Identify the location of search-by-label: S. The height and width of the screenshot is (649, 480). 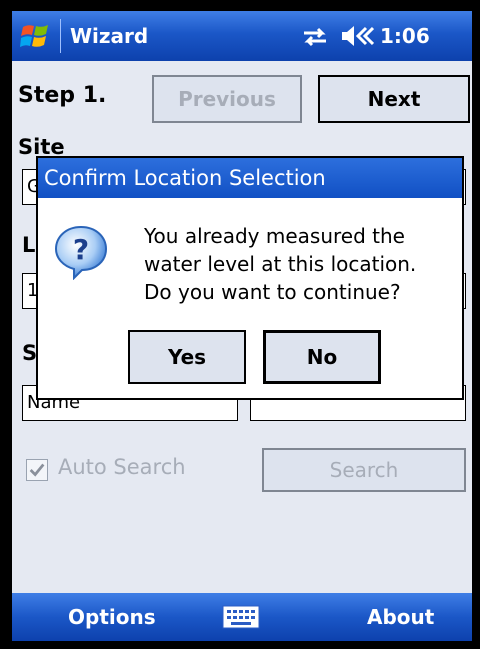
(30, 353).